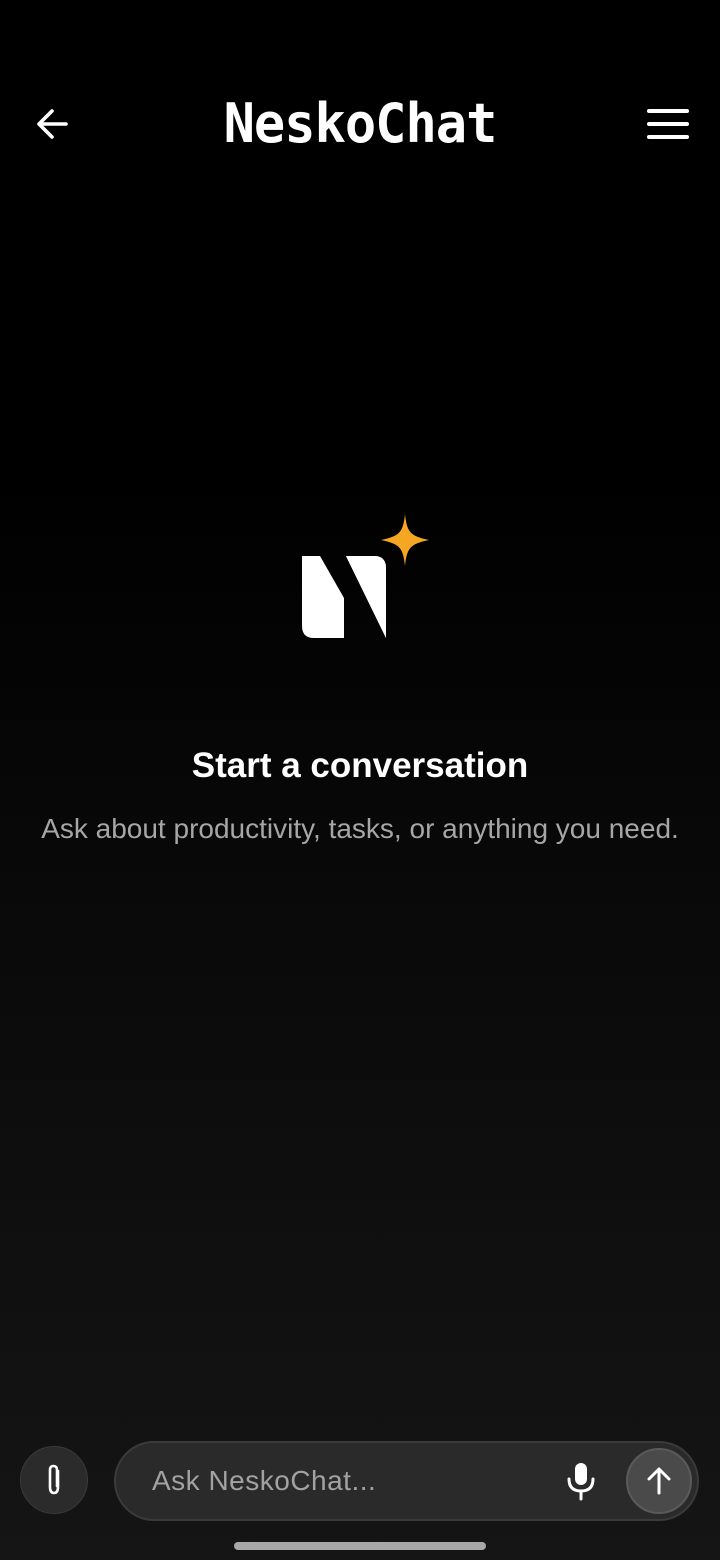 The width and height of the screenshot is (720, 1560). I want to click on menu-button, so click(668, 124).